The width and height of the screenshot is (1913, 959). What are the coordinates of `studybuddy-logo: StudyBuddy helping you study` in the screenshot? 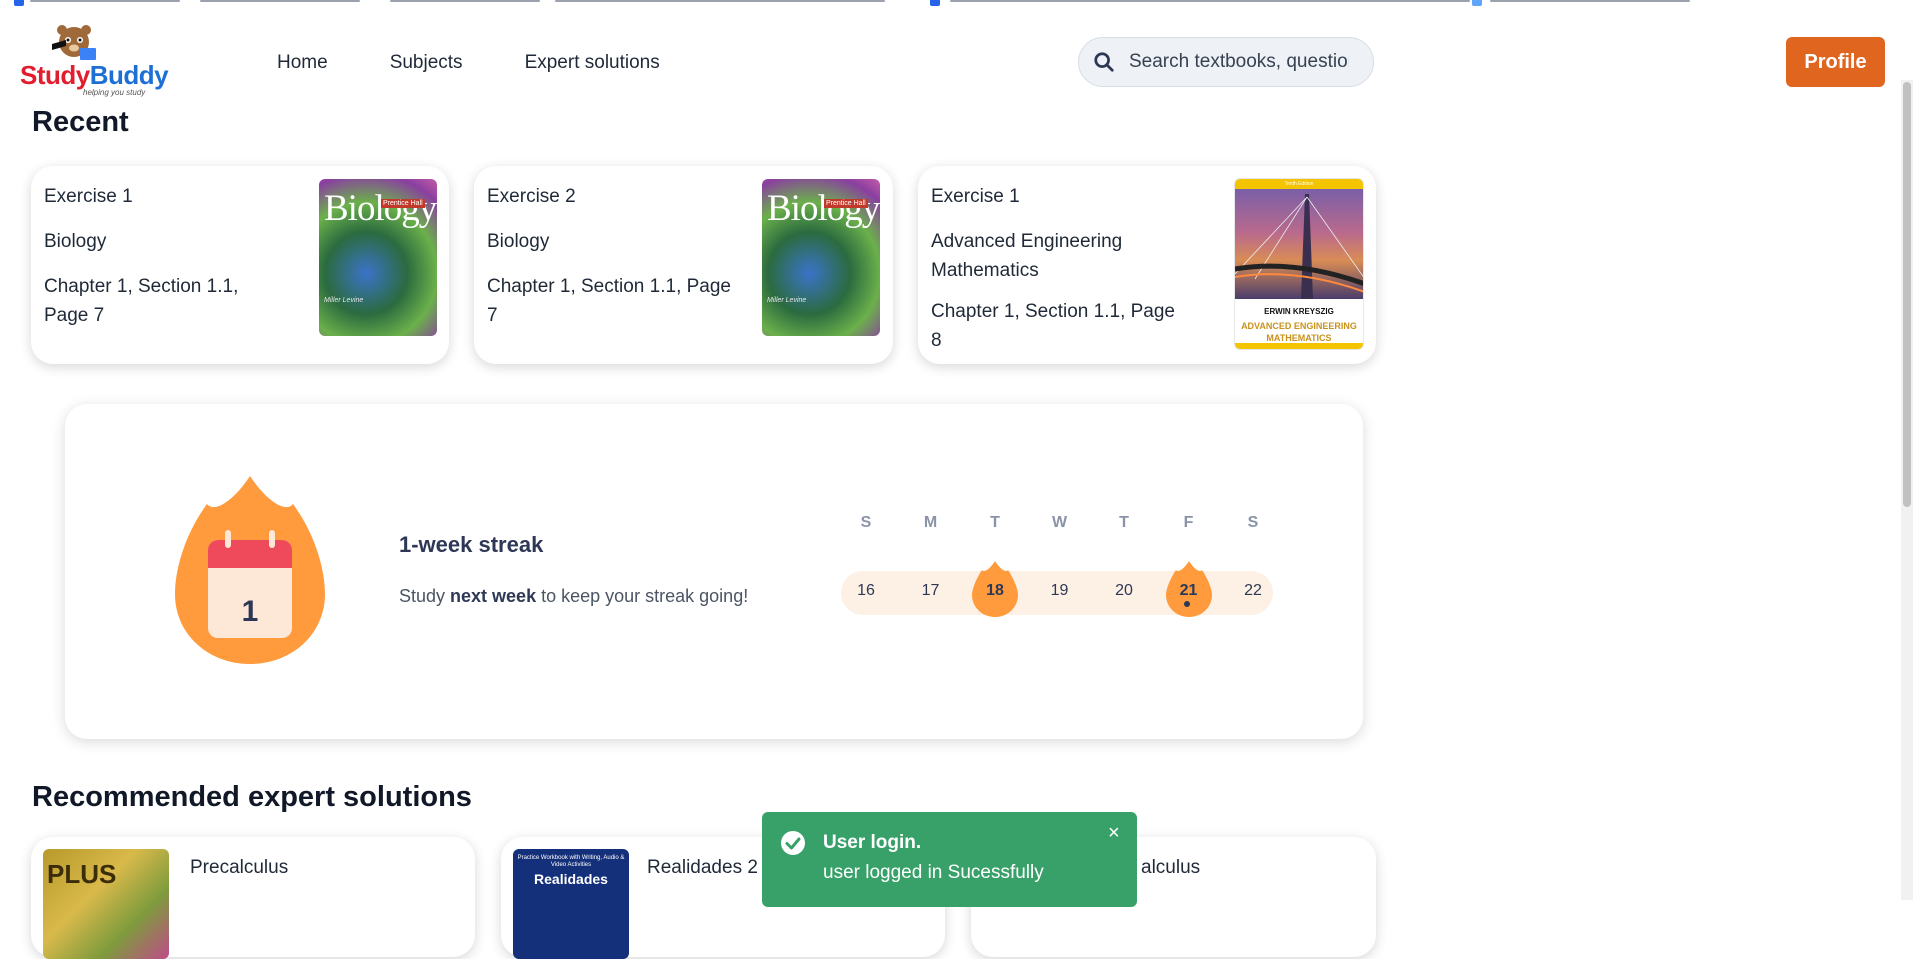 It's located at (91, 60).